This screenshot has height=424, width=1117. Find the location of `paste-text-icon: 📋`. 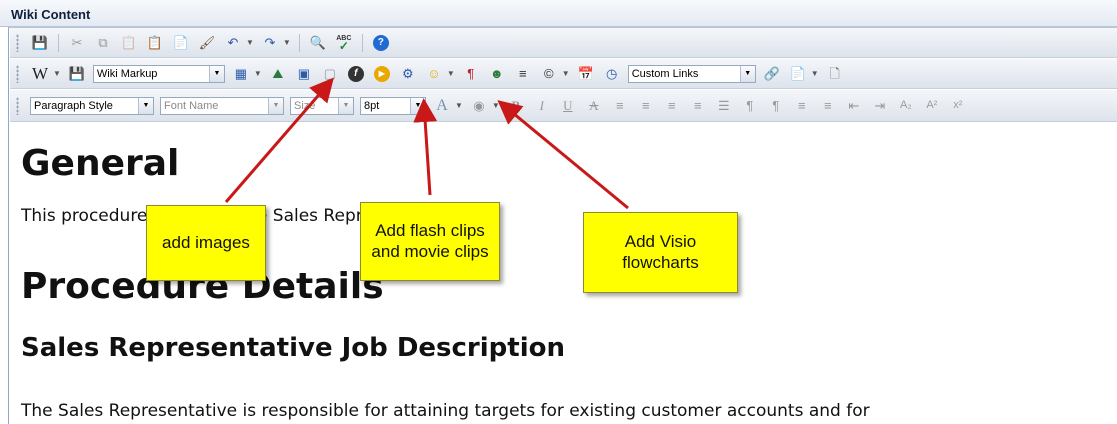

paste-text-icon: 📋 is located at coordinates (155, 43).